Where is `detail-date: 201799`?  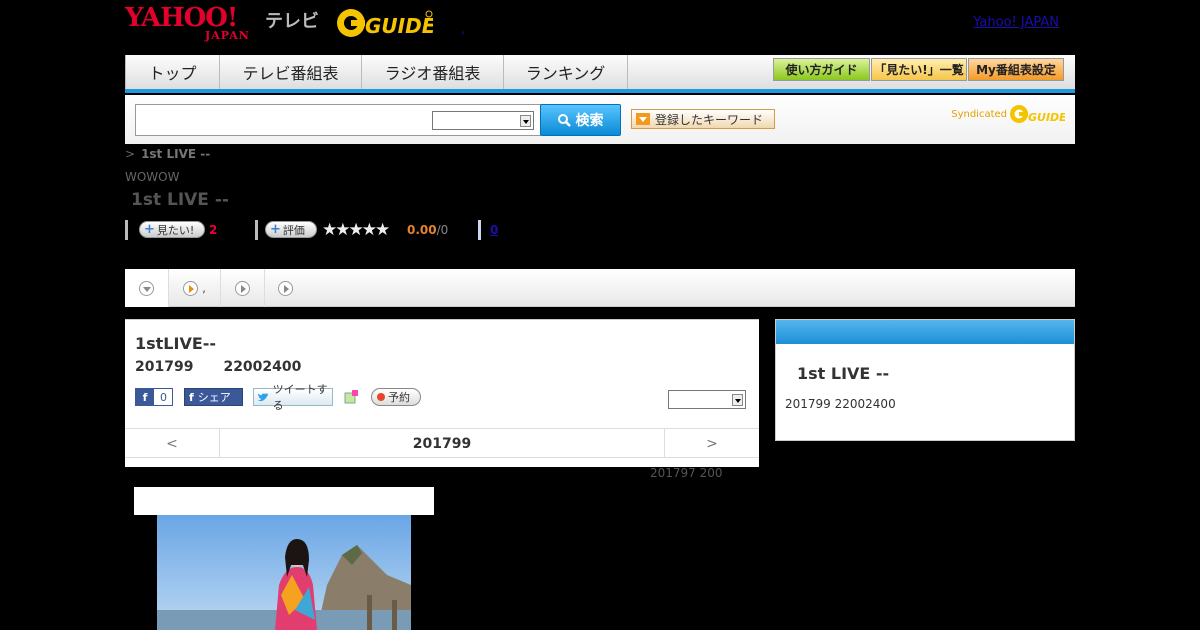
detail-date: 201799 is located at coordinates (164, 367).